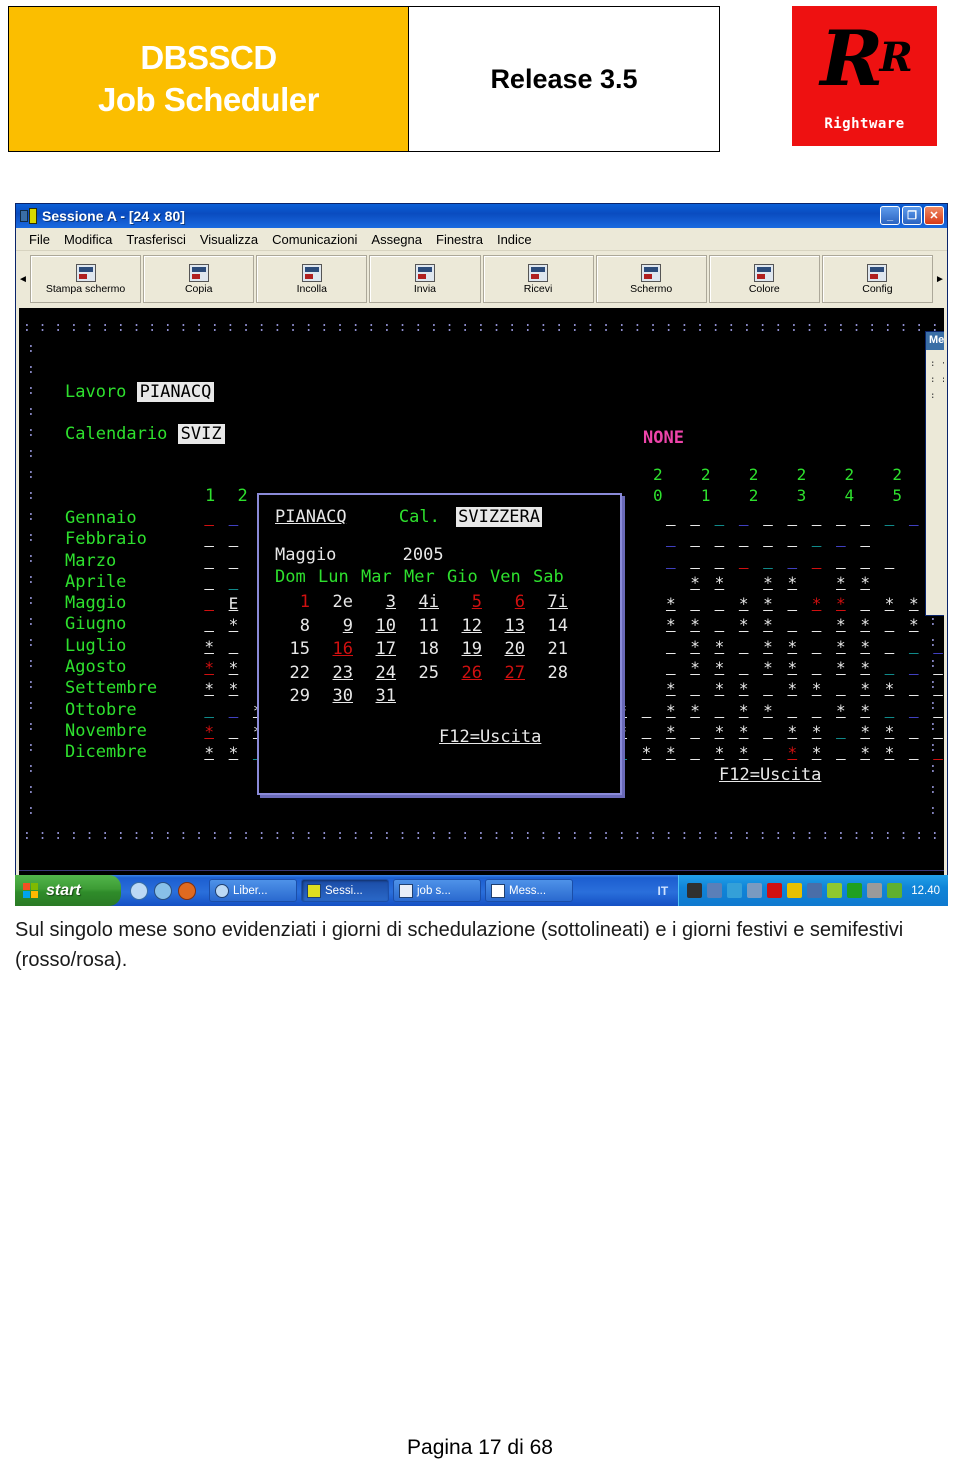  What do you see at coordinates (468, 650) in the screenshot?
I see `calendar-day-19: 19` at bounding box center [468, 650].